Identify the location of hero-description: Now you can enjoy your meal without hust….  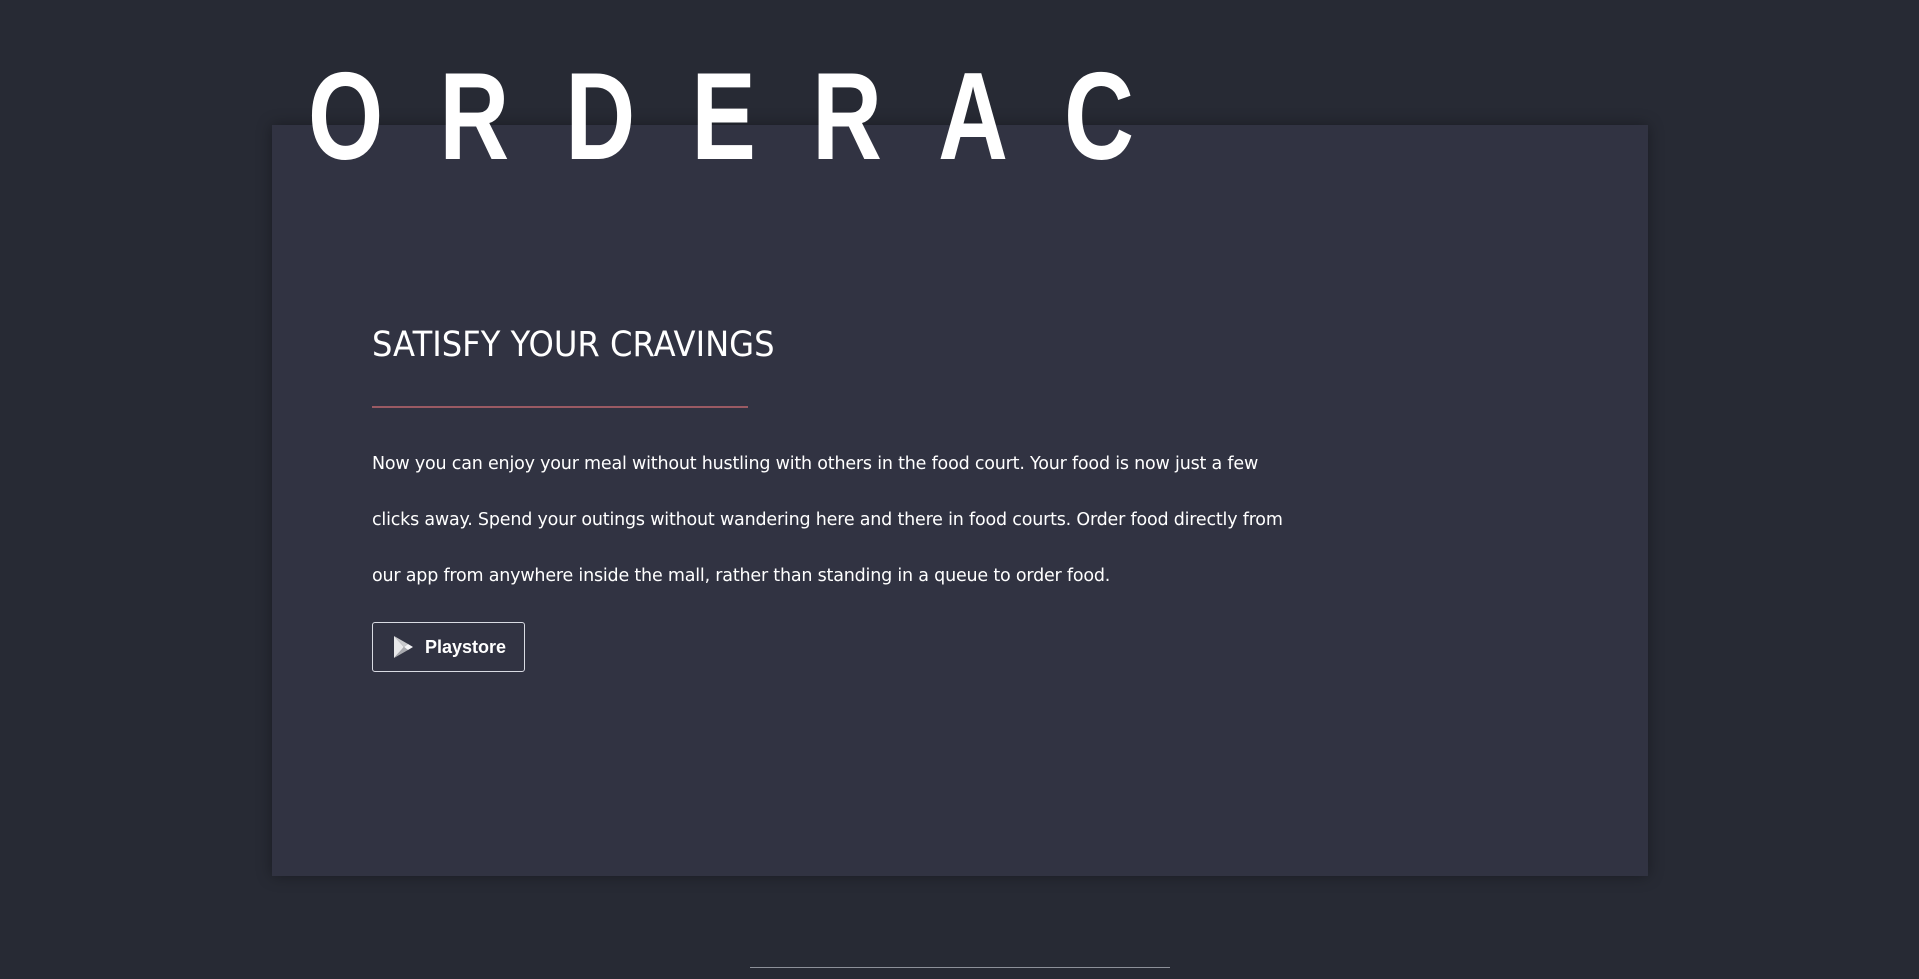
(827, 520).